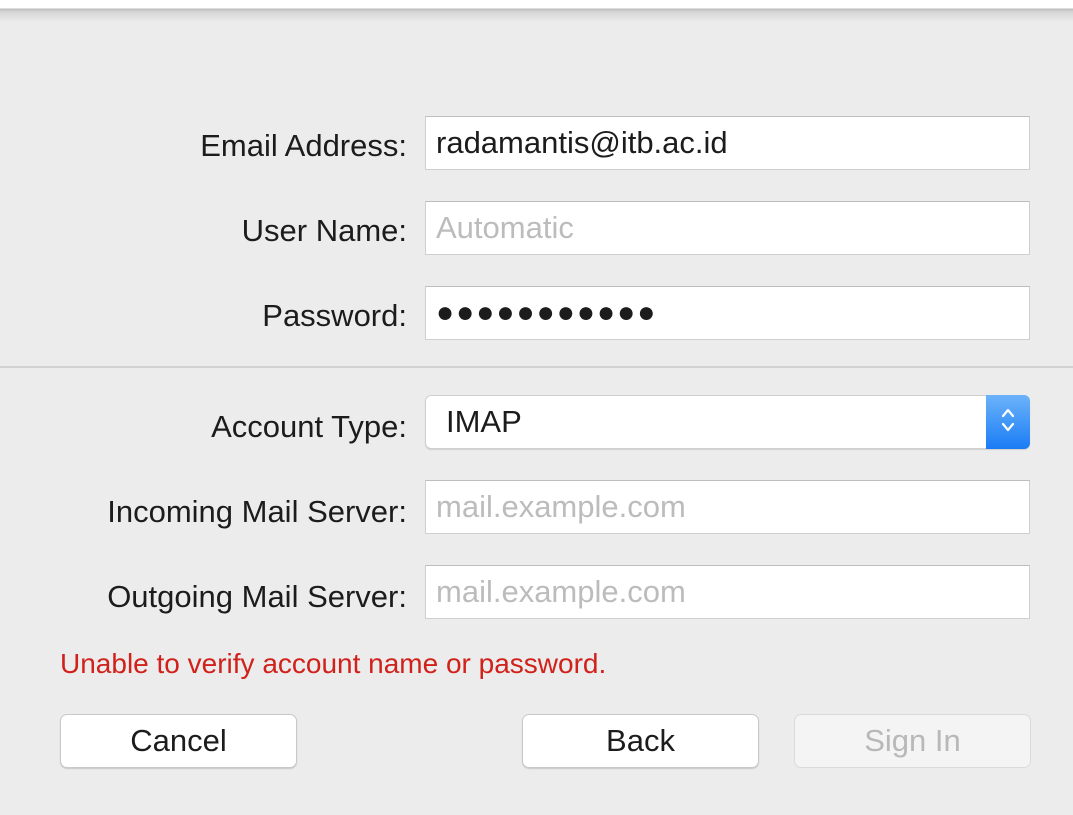  Describe the element at coordinates (484, 421) in the screenshot. I see `account-type-value: IMAP` at that location.